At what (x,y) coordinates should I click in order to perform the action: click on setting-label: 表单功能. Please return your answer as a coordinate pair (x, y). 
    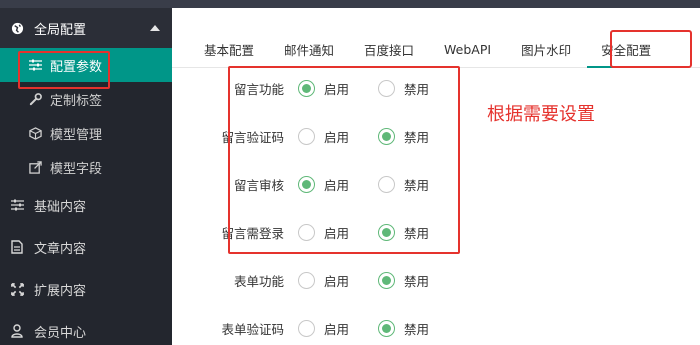
    Looking at the image, I should click on (258, 281).